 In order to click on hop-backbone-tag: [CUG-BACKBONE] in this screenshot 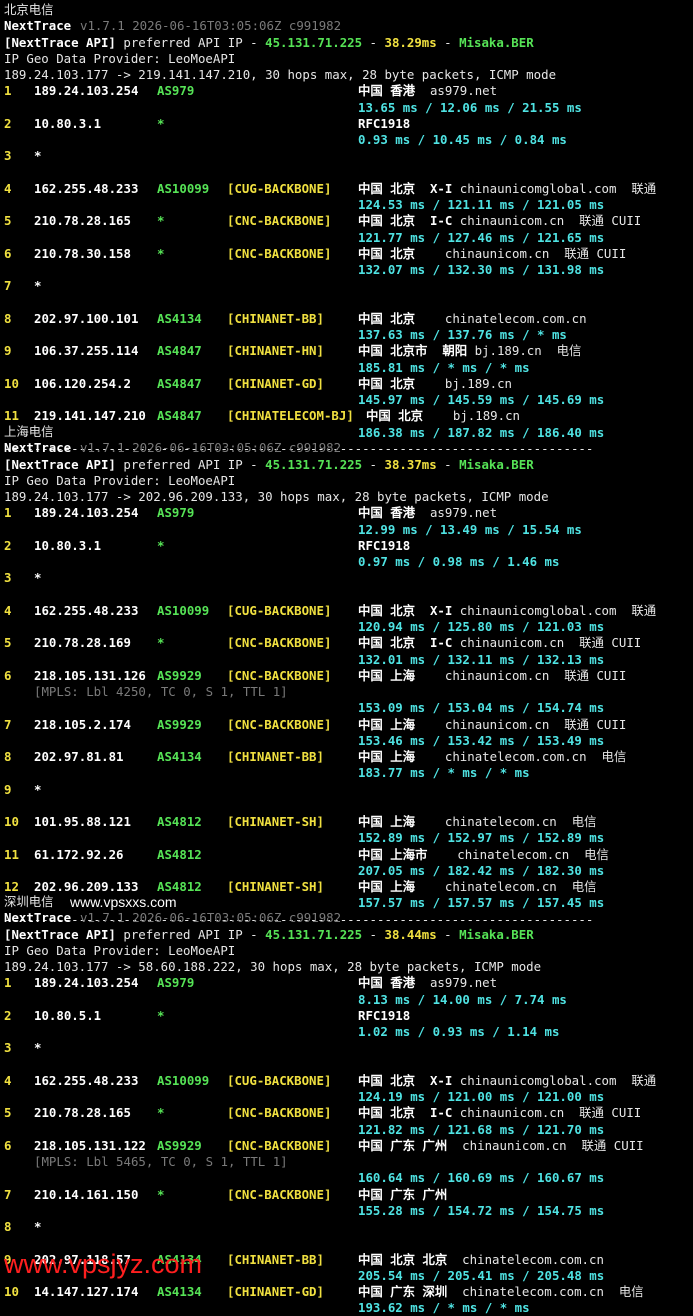, I will do `click(279, 1080)`.